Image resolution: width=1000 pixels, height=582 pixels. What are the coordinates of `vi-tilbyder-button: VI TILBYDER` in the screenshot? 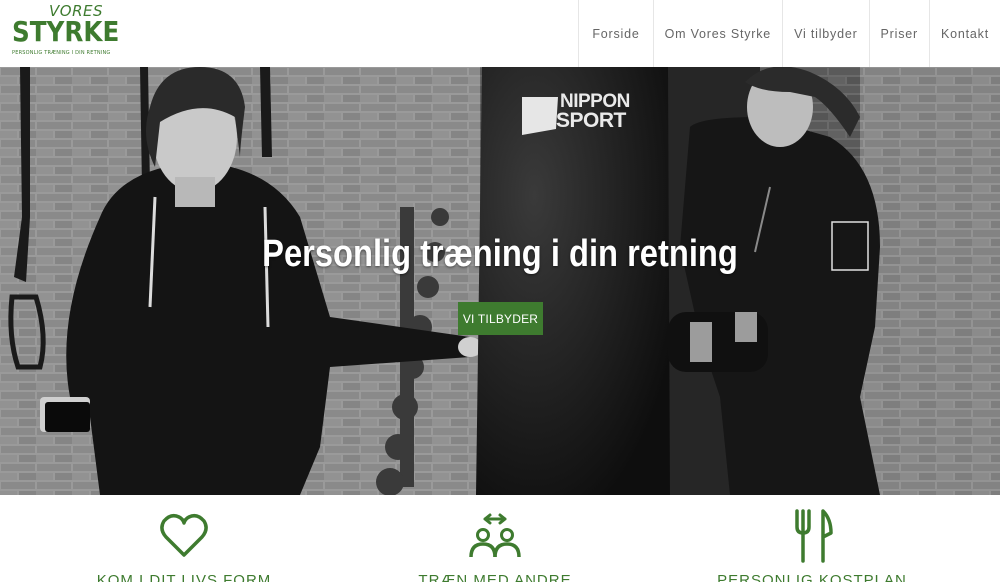 It's located at (500, 318).